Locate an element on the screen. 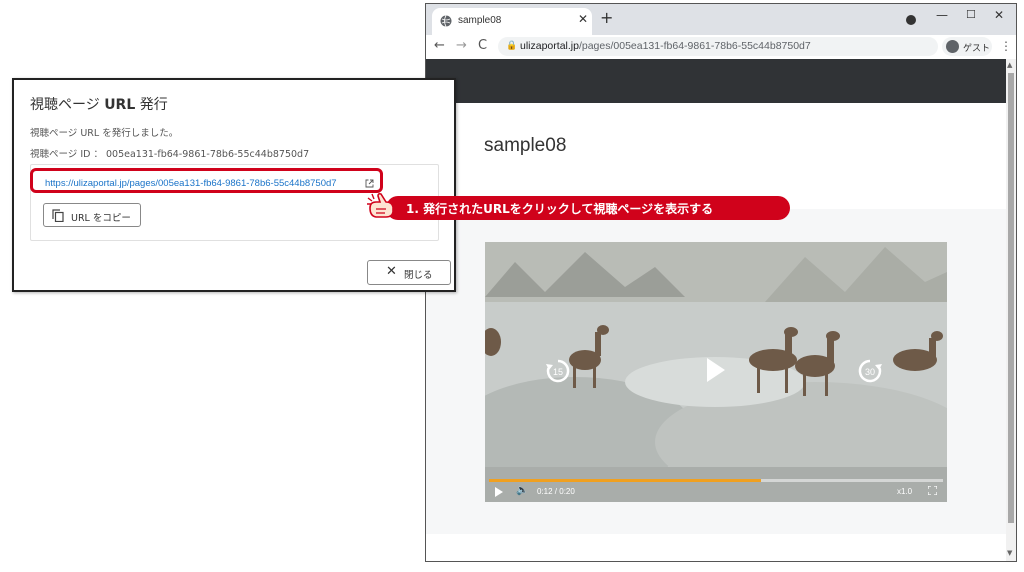 The height and width of the screenshot is (572, 1024). scroll-thumb is located at coordinates (1011, 298).